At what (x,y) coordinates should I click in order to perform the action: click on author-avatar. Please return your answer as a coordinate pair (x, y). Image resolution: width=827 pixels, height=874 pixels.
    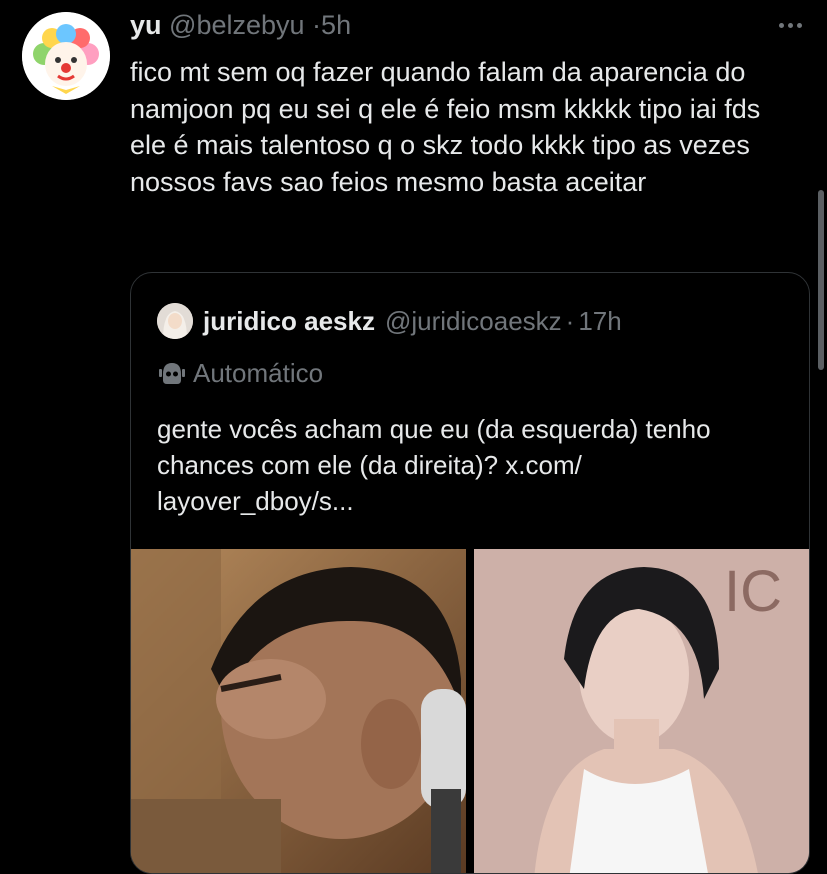
    Looking at the image, I should click on (66, 56).